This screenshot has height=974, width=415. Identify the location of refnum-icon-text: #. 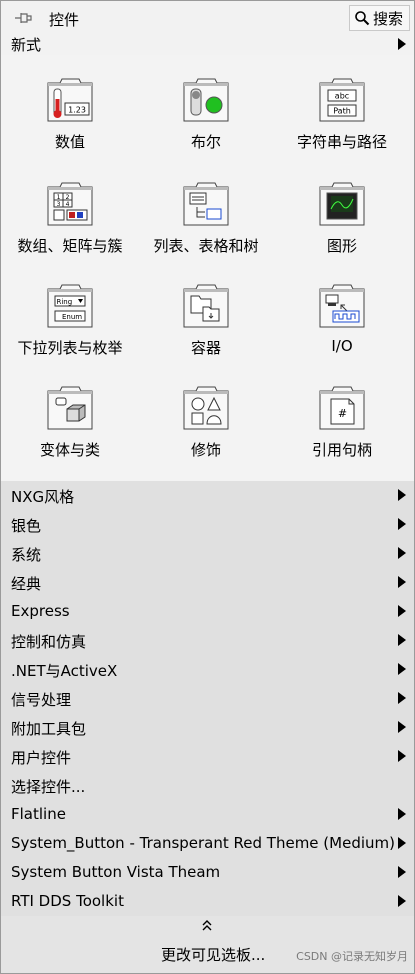
(342, 413).